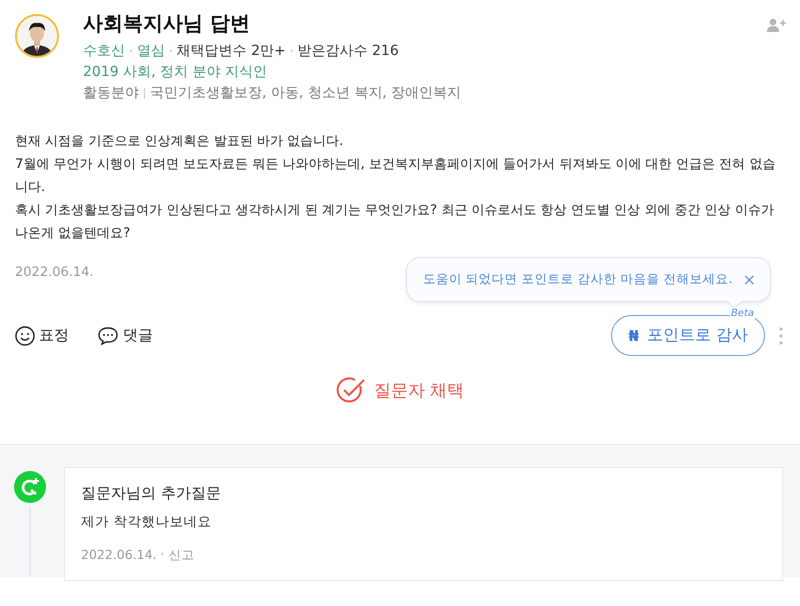  I want to click on user-stat: 채택답변수 2만+, so click(231, 51).